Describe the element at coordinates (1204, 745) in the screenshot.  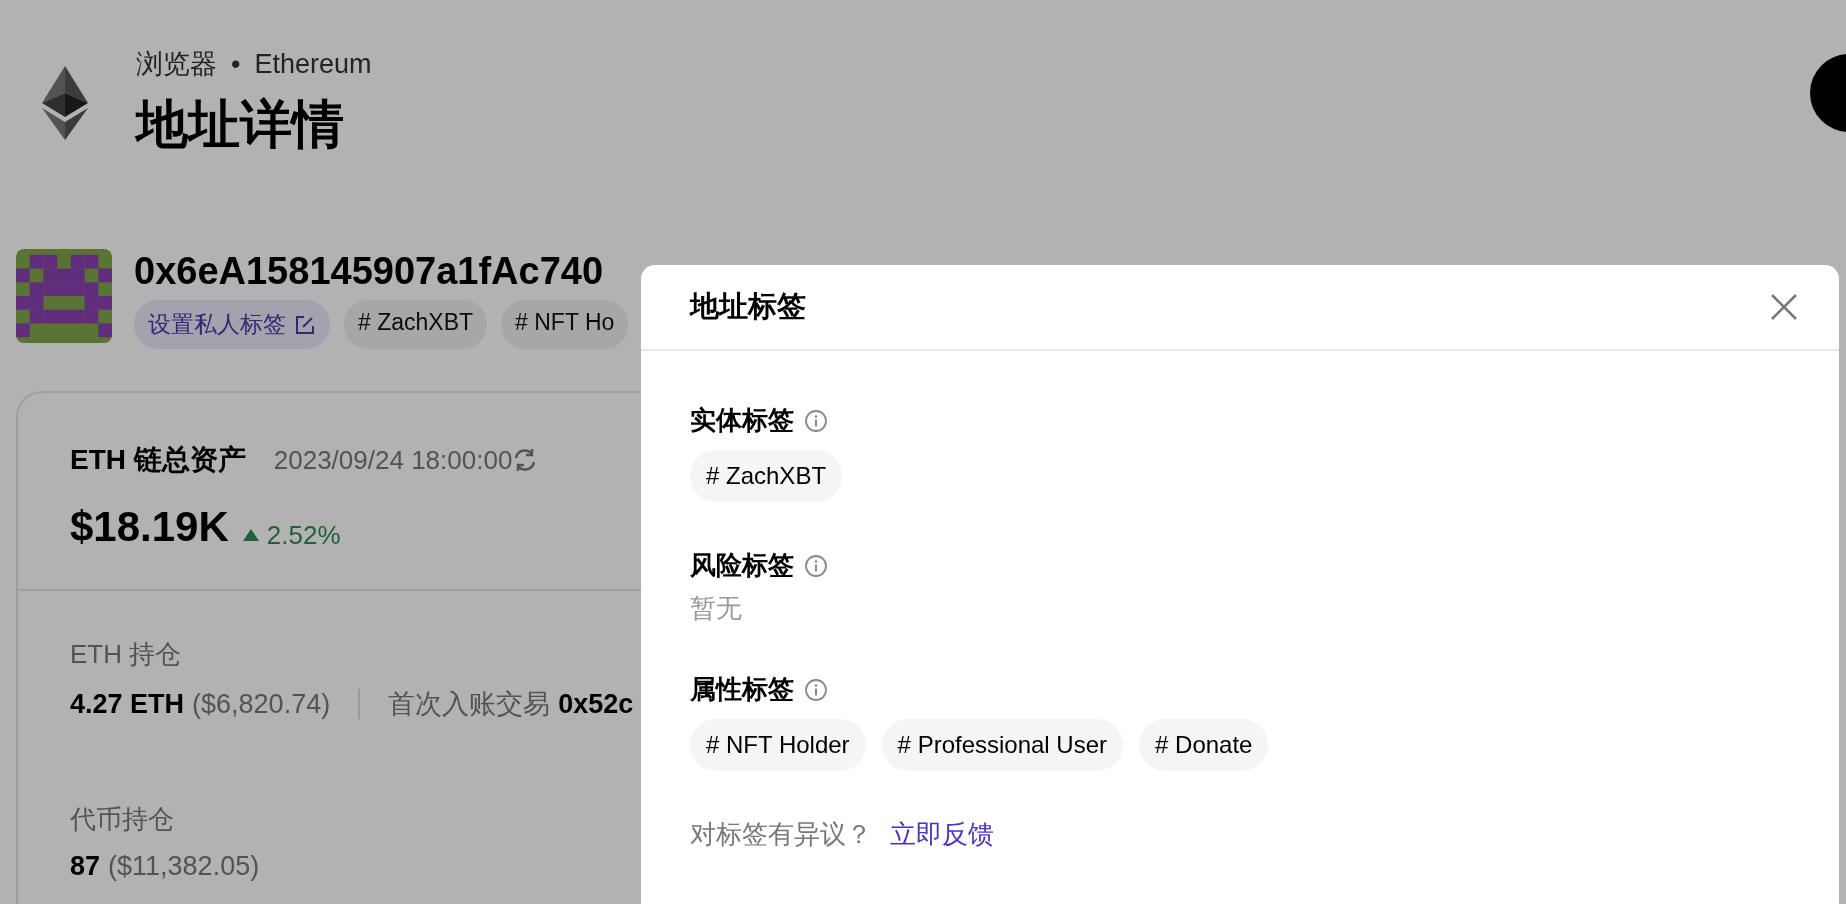
I see `label-tag: # Donate` at that location.